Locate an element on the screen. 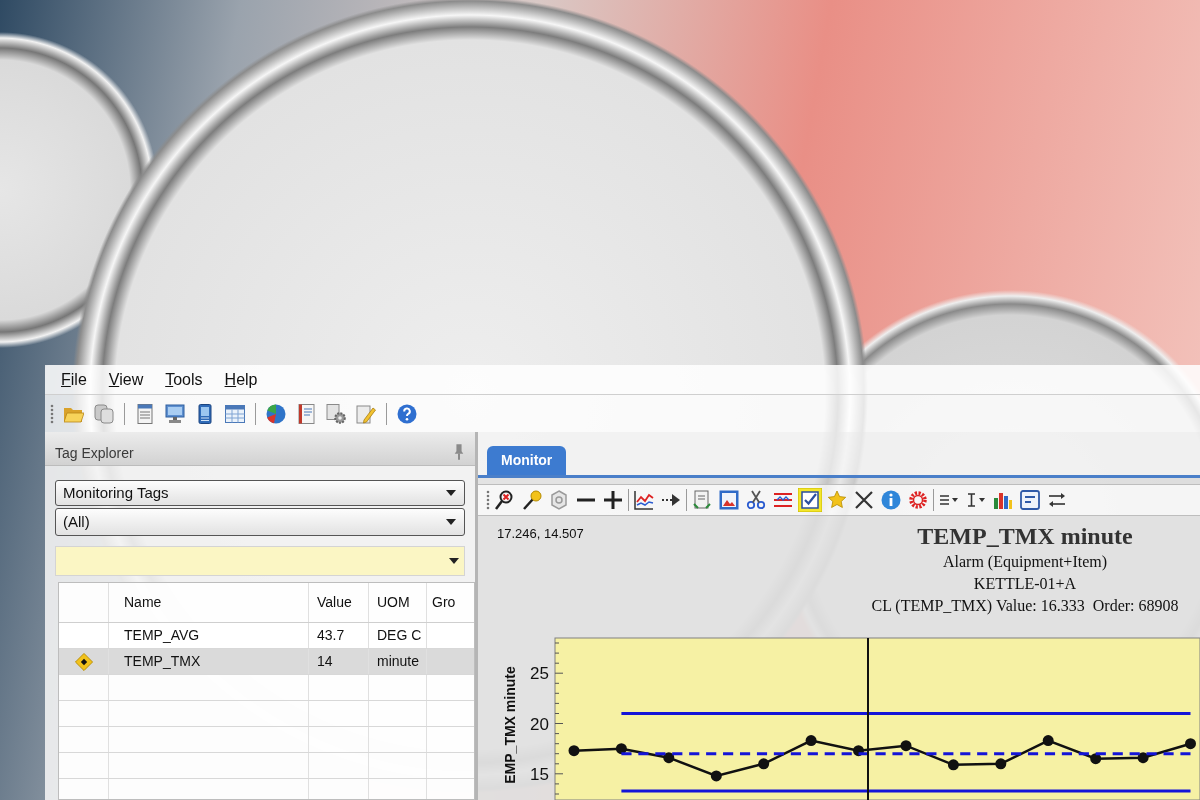 This screenshot has width=1200, height=800. cursor-readout: 17.246, 14.507 is located at coordinates (540, 533).